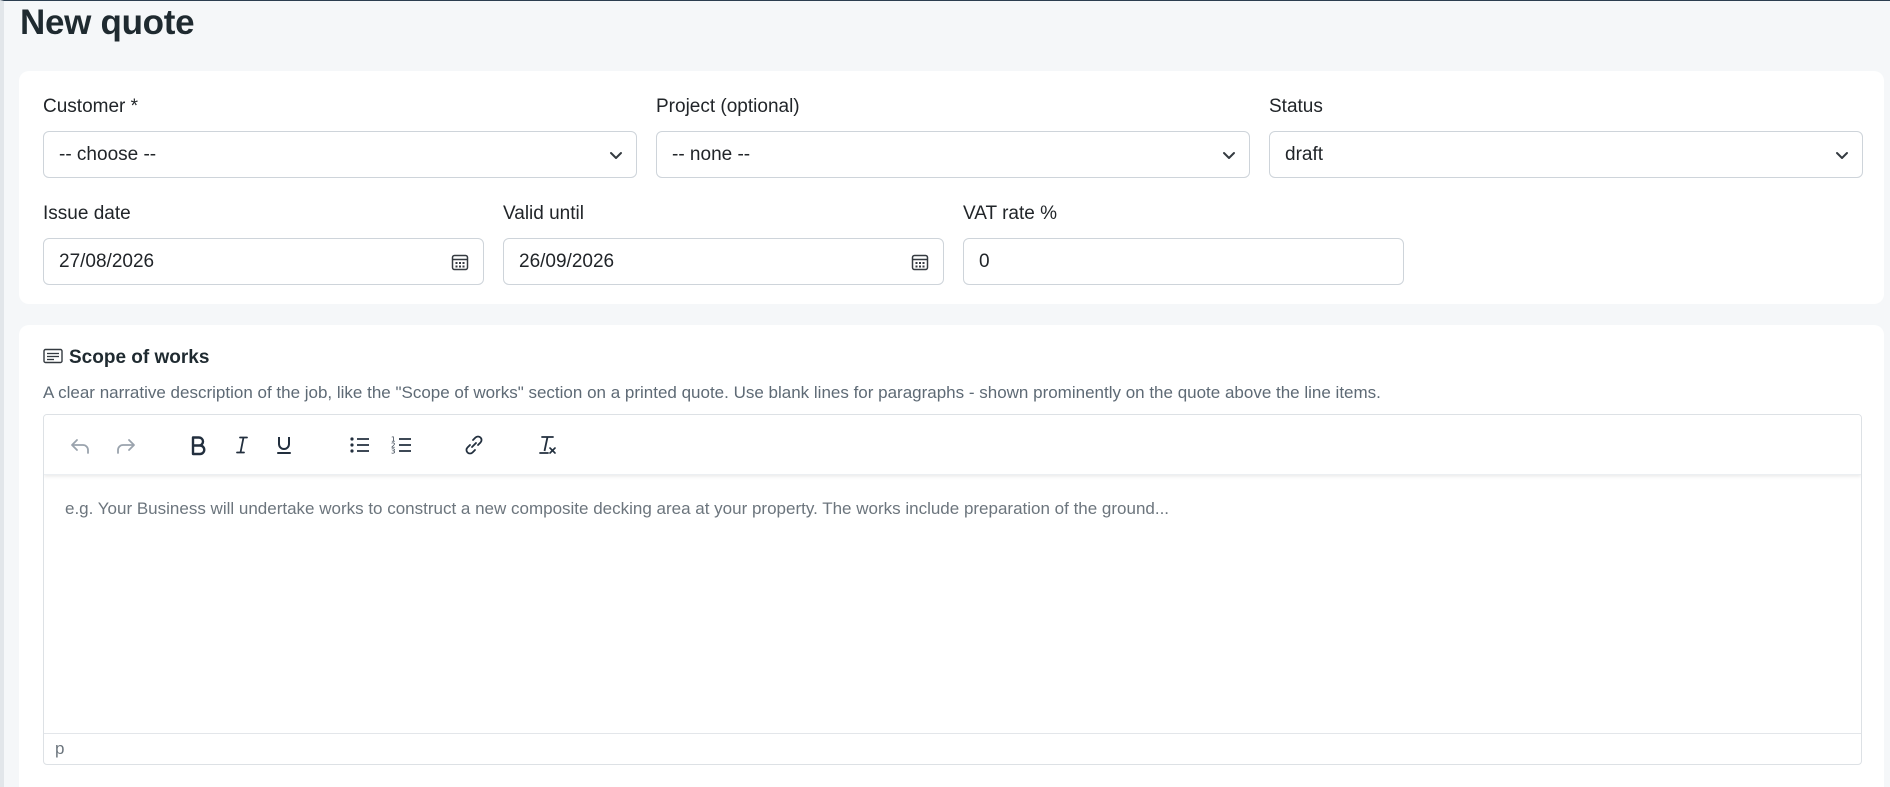 This screenshot has height=787, width=1890. Describe the element at coordinates (567, 261) in the screenshot. I see `valid-until-value: 26/09/2026` at that location.